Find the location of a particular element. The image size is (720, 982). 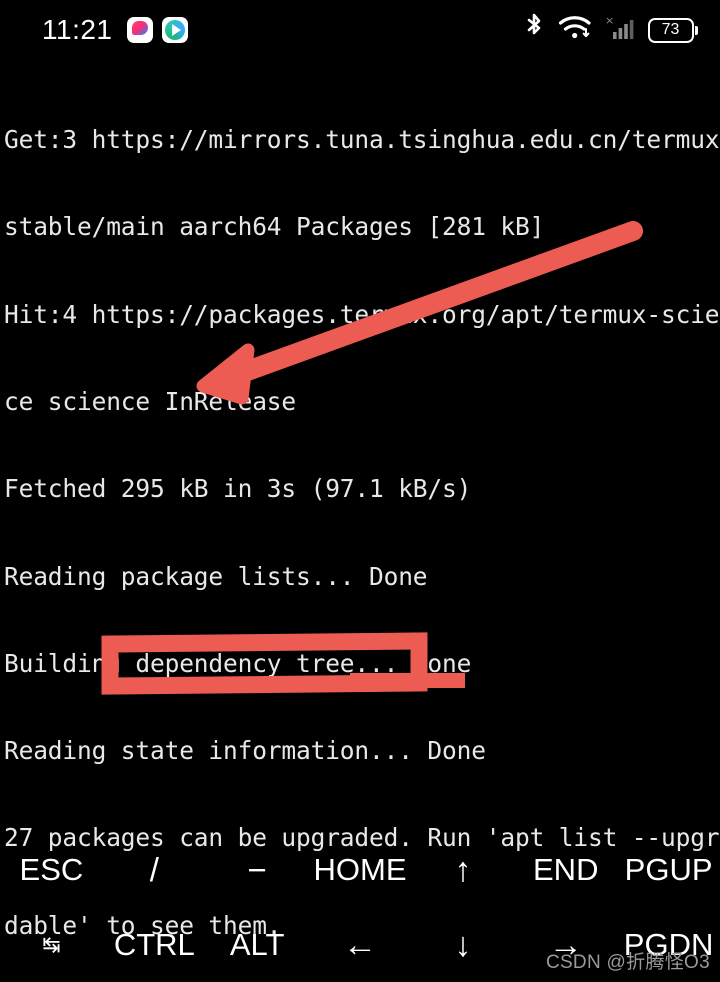

terminal-line: Fetched 295 kB in 3s (97.1 kB/s) is located at coordinates (238, 489).